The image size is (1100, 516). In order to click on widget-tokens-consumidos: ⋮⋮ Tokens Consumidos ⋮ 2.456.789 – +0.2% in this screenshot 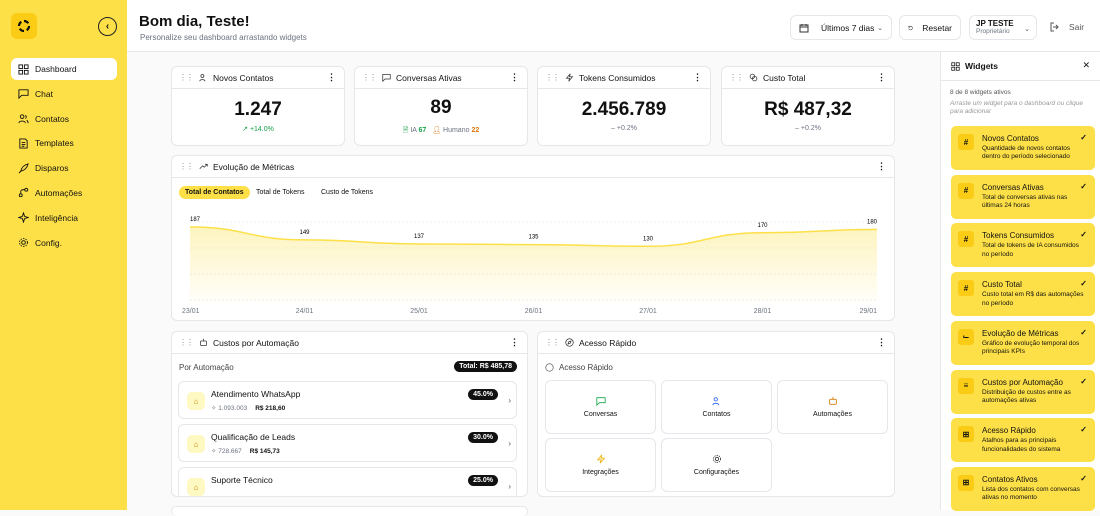, I will do `click(624, 106)`.